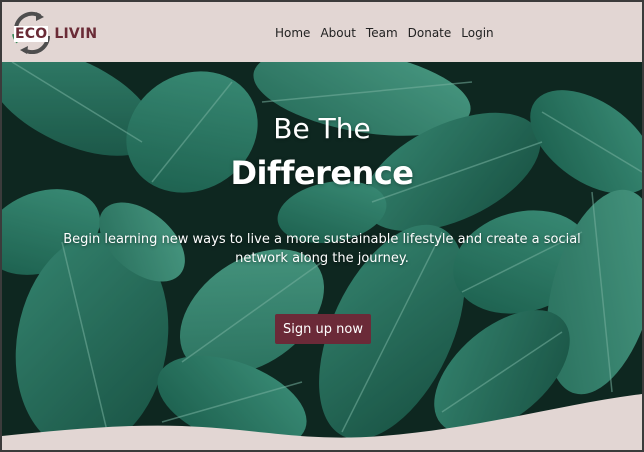 The image size is (644, 452). Describe the element at coordinates (337, 33) in the screenshot. I see `nav-about-link: About` at that location.